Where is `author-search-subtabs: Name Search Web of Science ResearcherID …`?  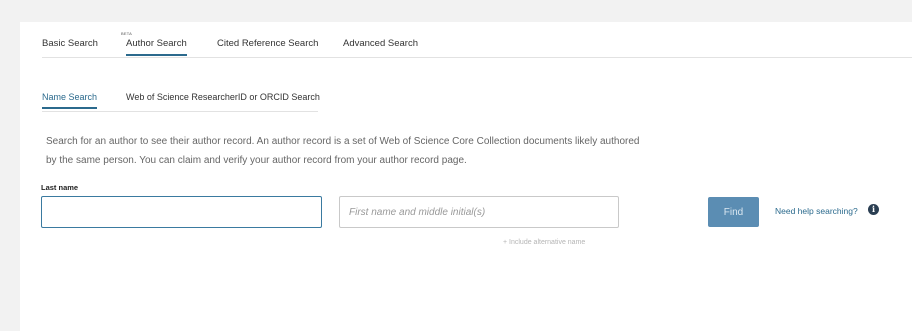
author-search-subtabs: Name Search Web of Science ResearcherID … is located at coordinates (181, 102).